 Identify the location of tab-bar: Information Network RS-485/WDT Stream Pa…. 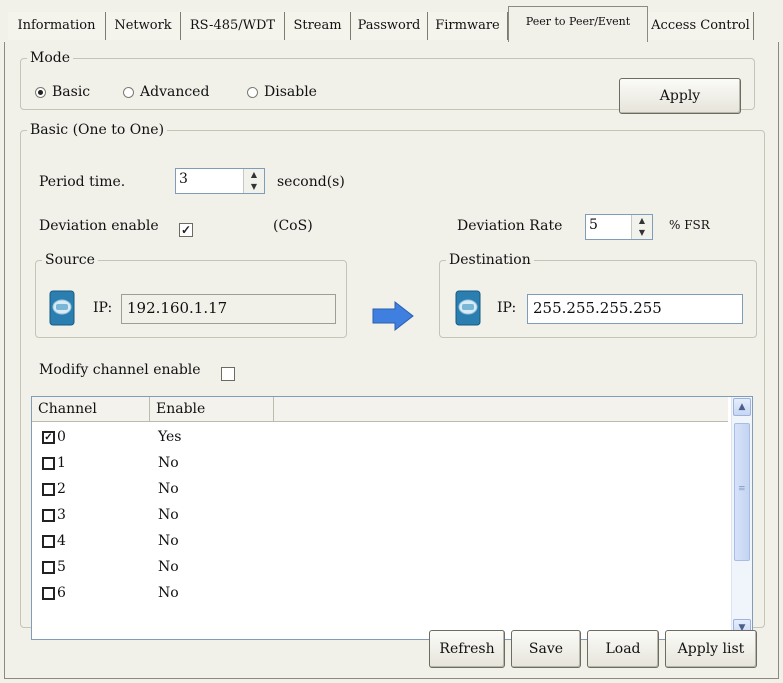
(391, 23).